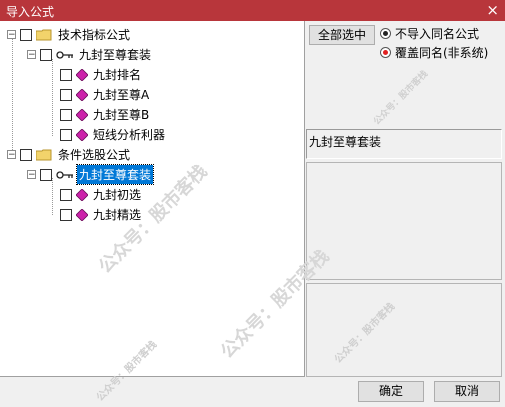 The width and height of the screenshot is (505, 407). Describe the element at coordinates (404, 144) in the screenshot. I see `selected-name-box: 九封至尊套装` at that location.